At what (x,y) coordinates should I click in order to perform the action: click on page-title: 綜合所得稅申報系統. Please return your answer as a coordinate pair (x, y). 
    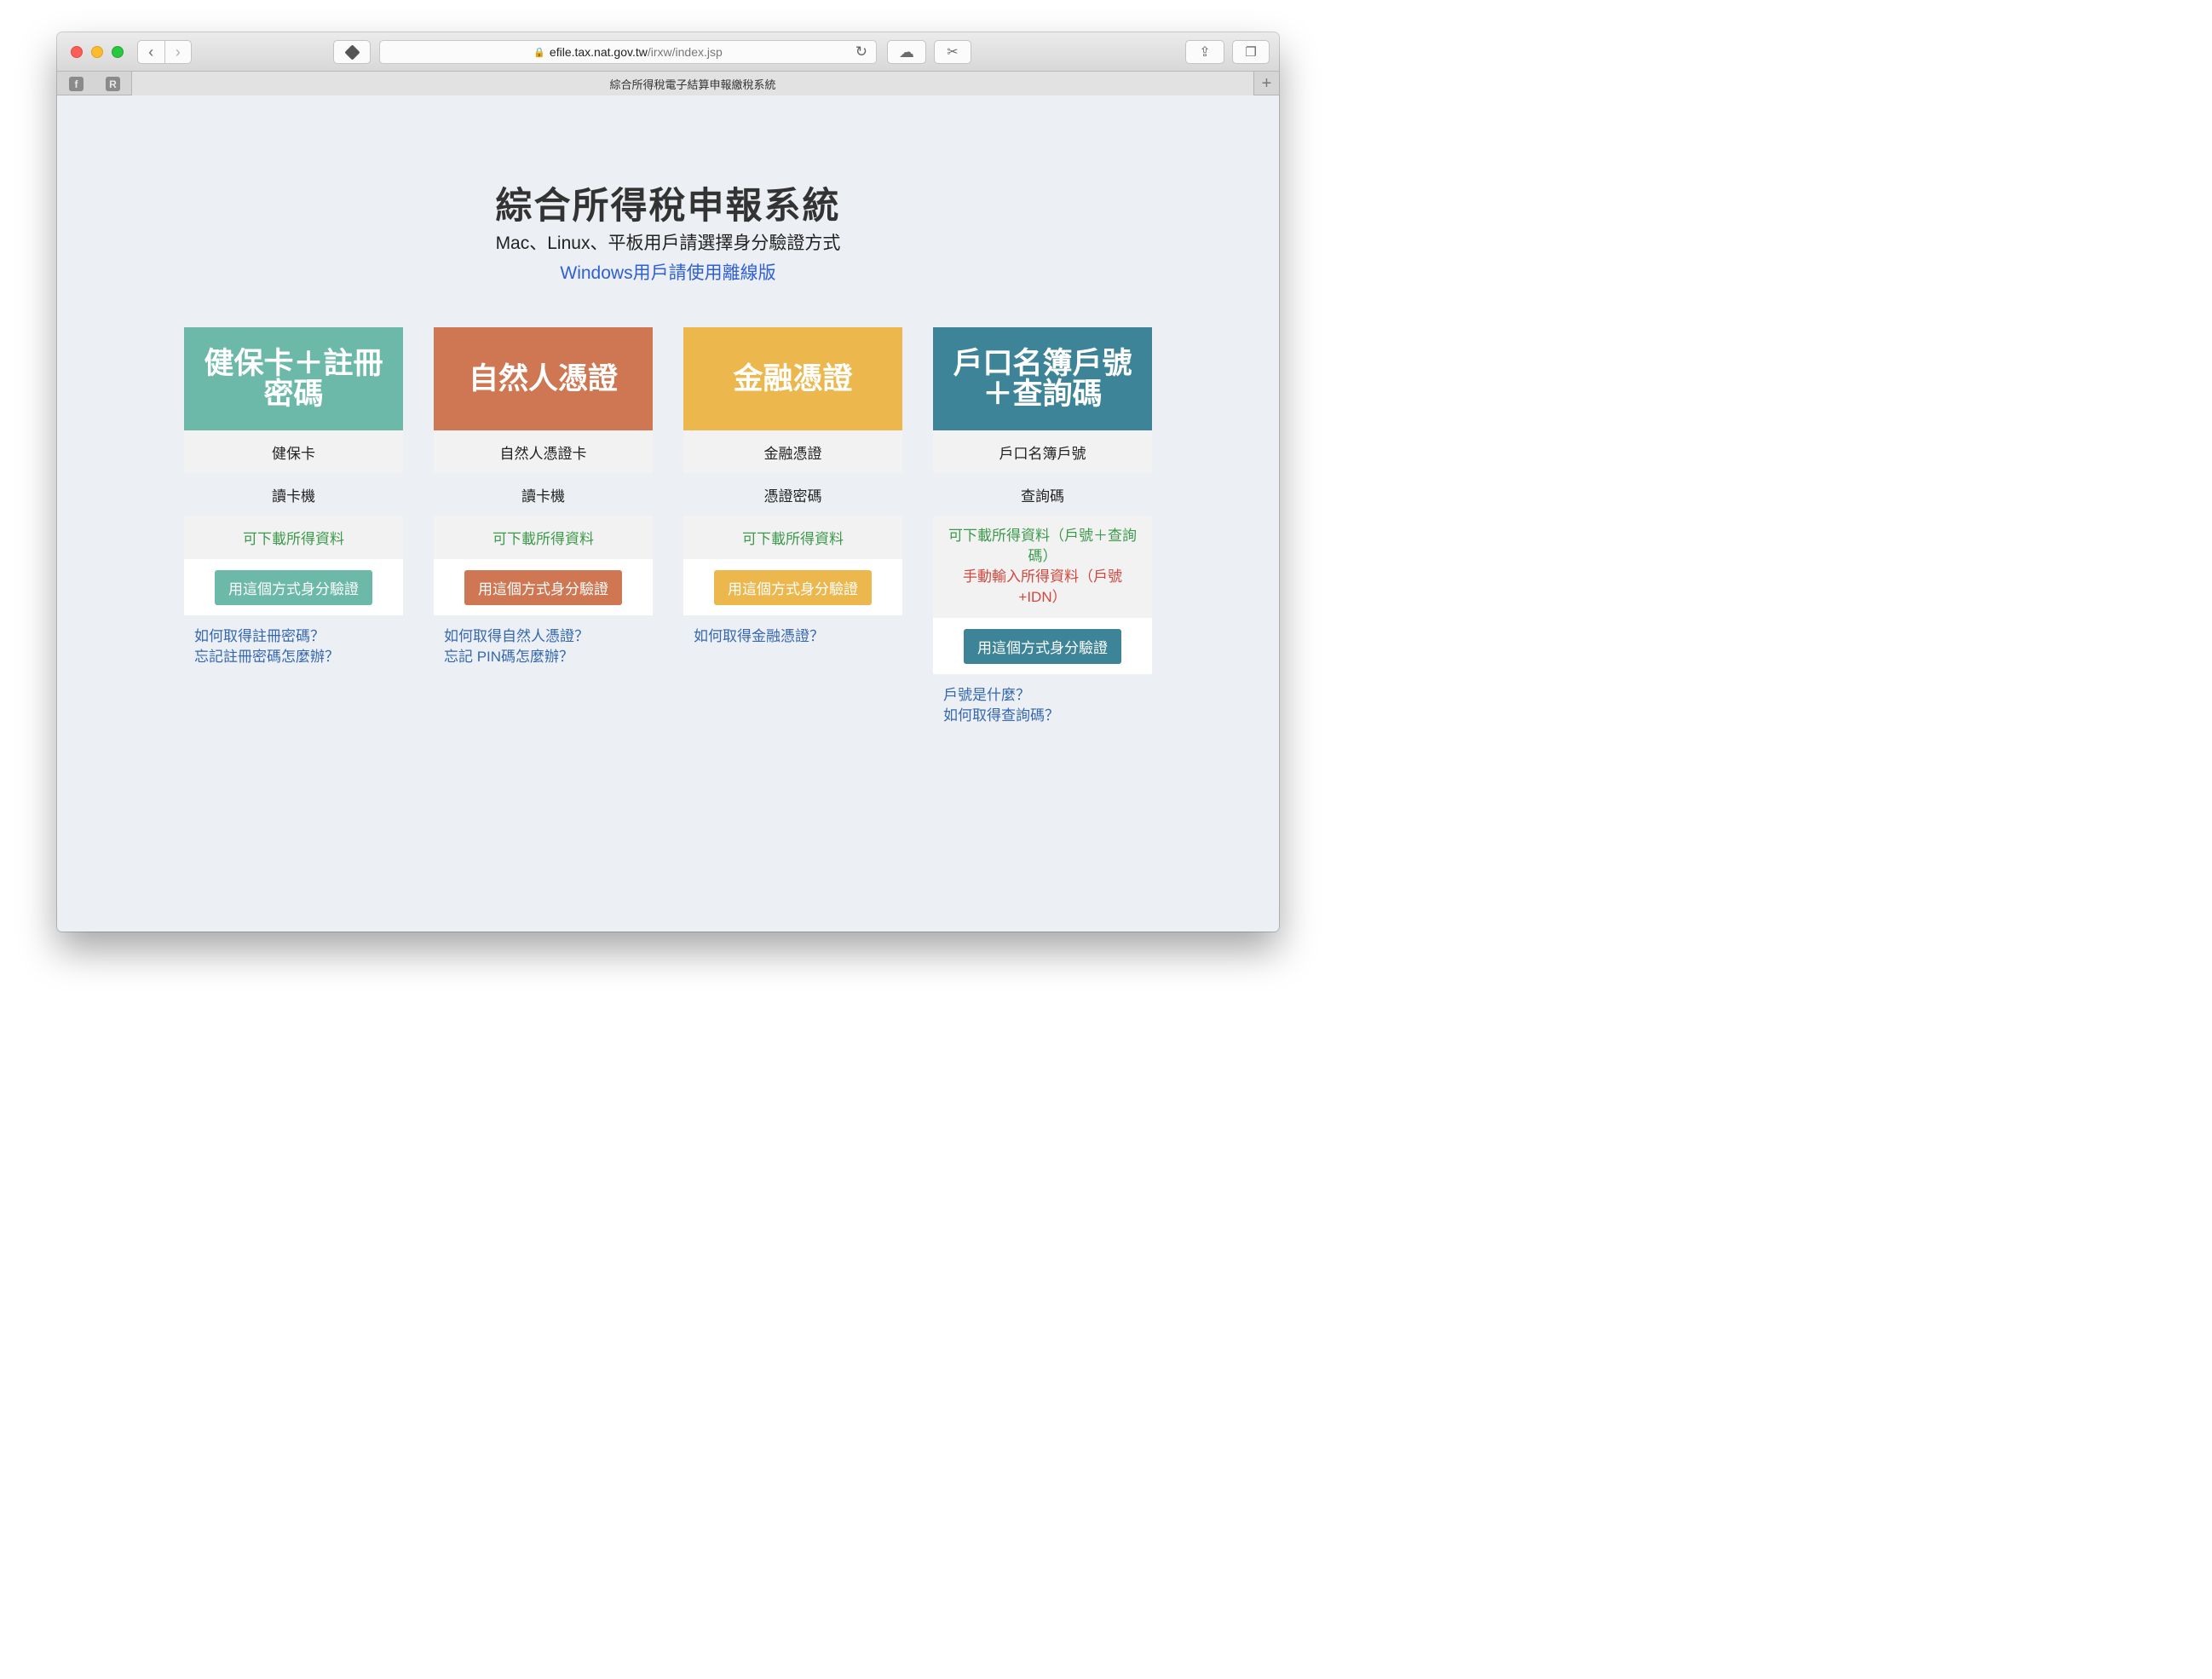
    Looking at the image, I should click on (668, 206).